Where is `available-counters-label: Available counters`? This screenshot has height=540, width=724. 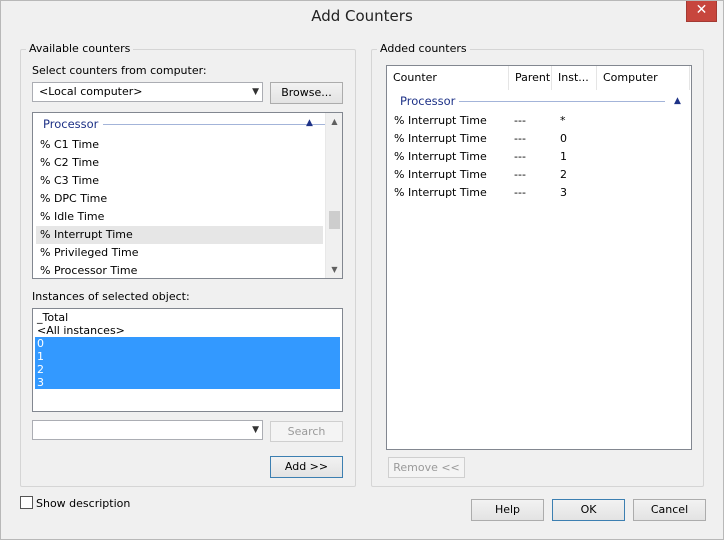 available-counters-label: Available counters is located at coordinates (80, 48).